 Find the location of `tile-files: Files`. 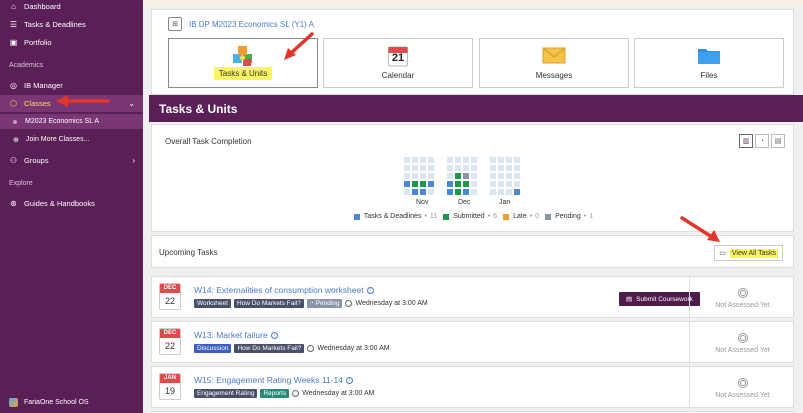

tile-files: Files is located at coordinates (709, 63).